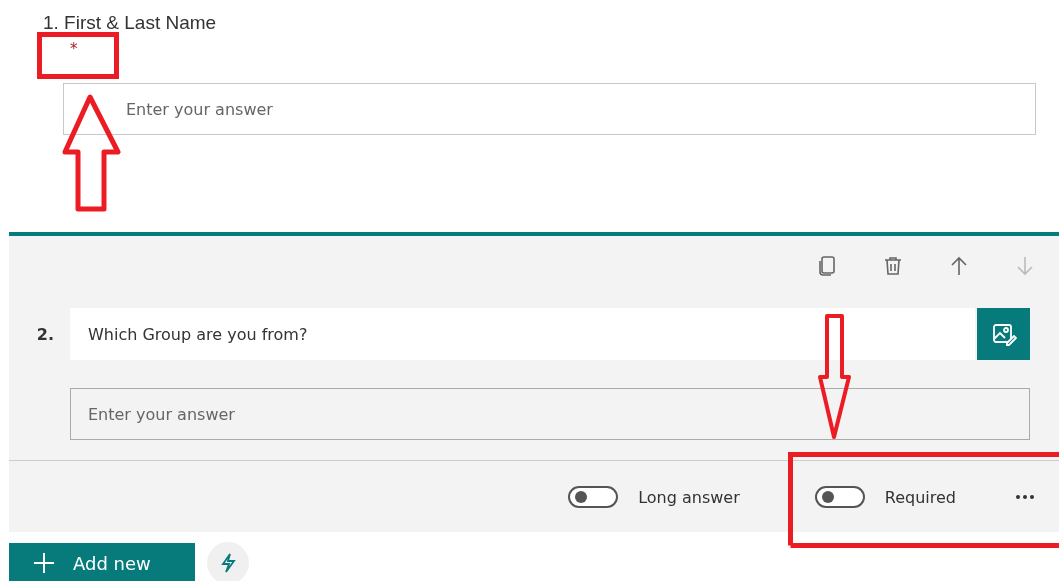 This screenshot has height=581, width=1059. Describe the element at coordinates (893, 266) in the screenshot. I see `trash-icon` at that location.